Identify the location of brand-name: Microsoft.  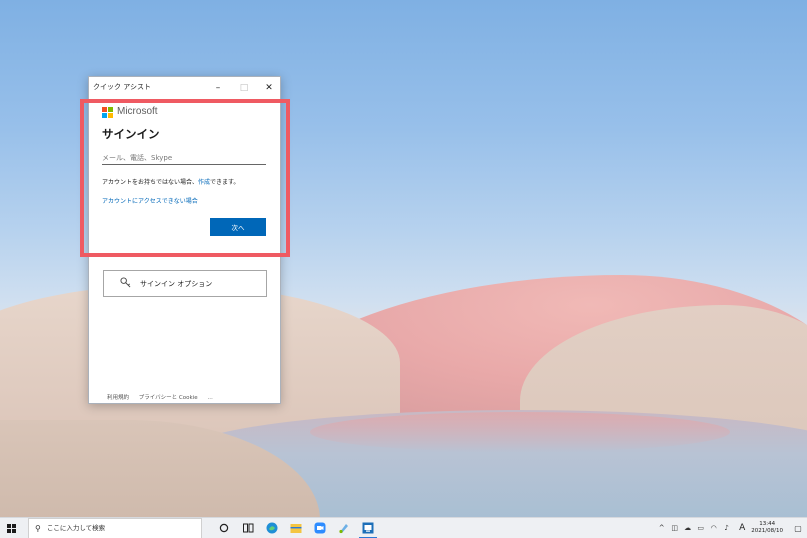
(137, 111).